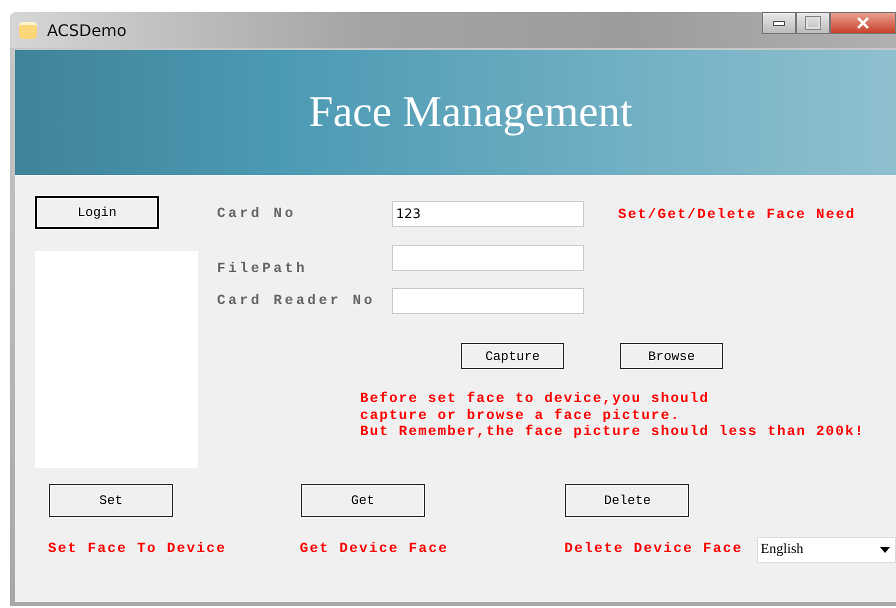 This screenshot has width=896, height=608. I want to click on close-button, so click(863, 23).